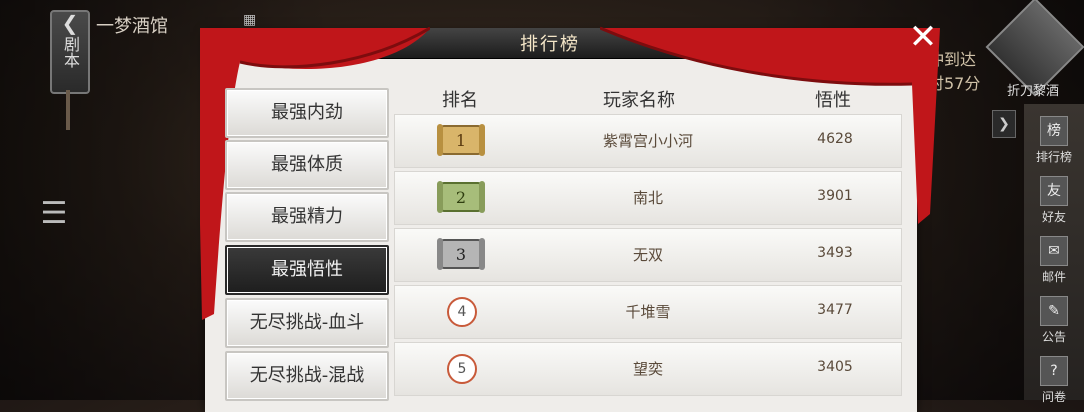  Describe the element at coordinates (833, 100) in the screenshot. I see `header-value: 悟性` at that location.